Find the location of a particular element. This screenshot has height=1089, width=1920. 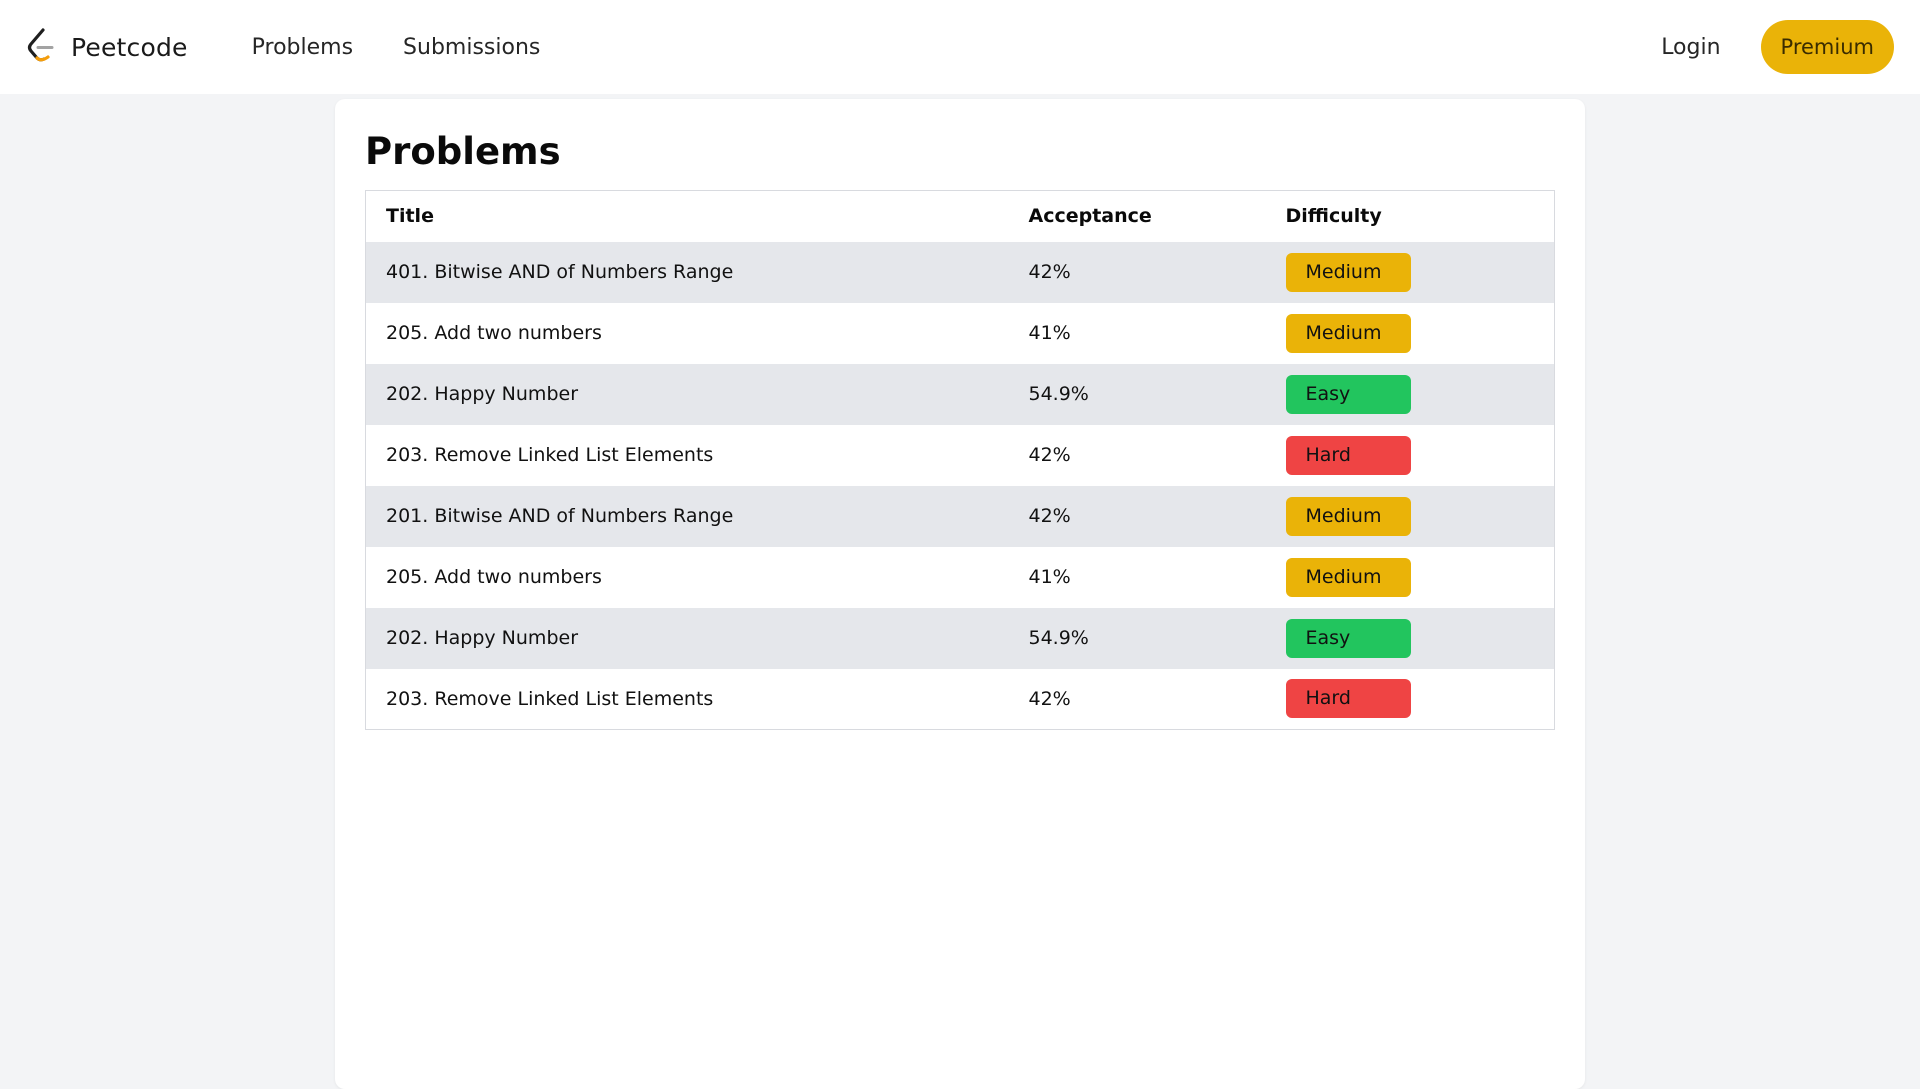

login-link: Login is located at coordinates (1690, 47).